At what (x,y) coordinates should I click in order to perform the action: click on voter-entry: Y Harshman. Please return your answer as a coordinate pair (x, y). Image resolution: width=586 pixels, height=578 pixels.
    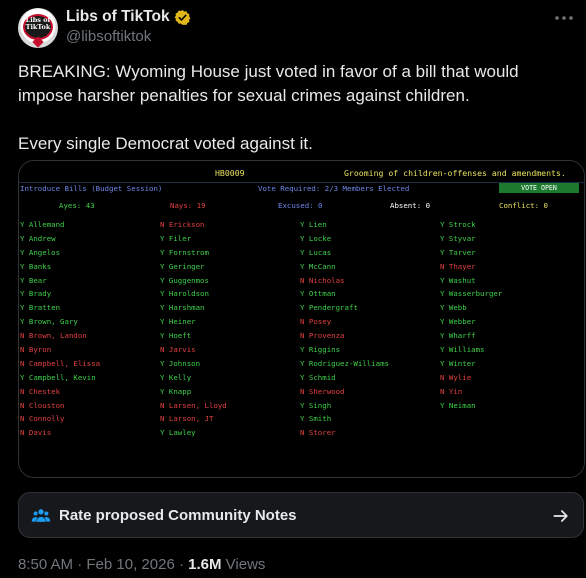
    Looking at the image, I should click on (193, 308).